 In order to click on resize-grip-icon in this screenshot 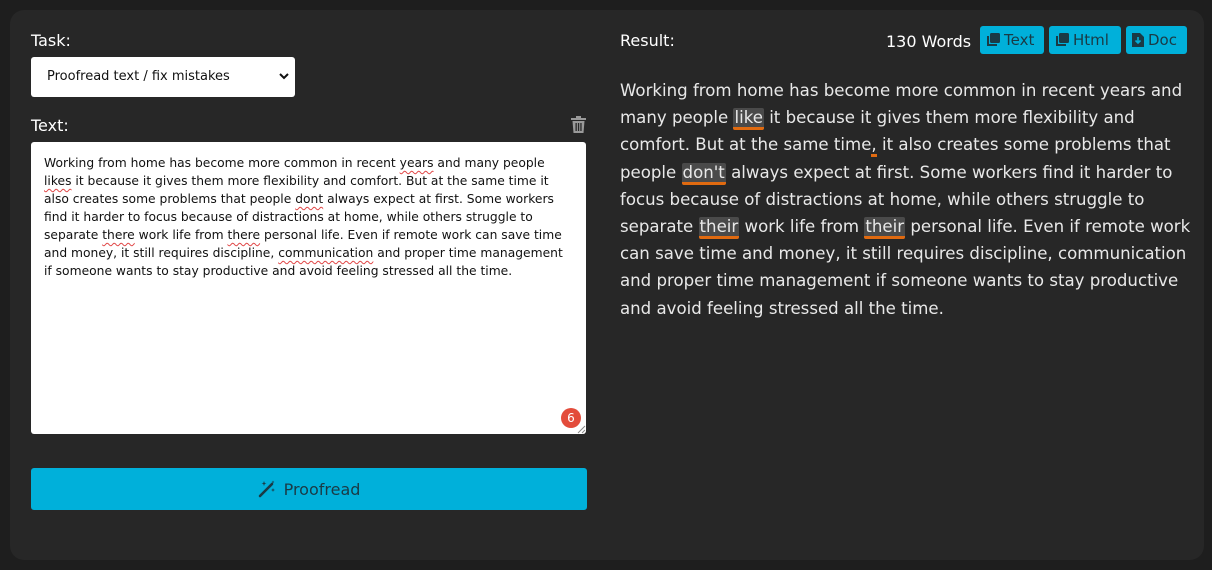, I will do `click(581, 429)`.